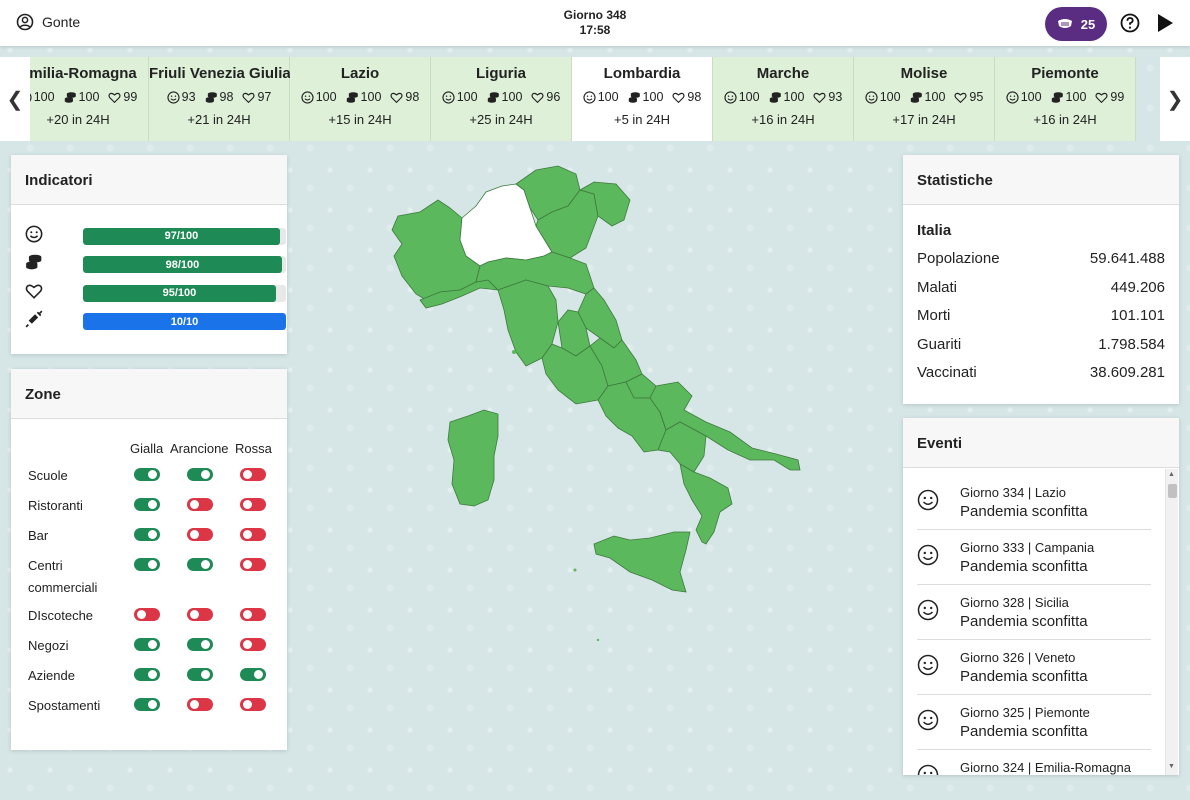 The image size is (1190, 800). What do you see at coordinates (924, 99) in the screenshot?
I see `region-card: Molise 100 100 95 +17 in 24H` at bounding box center [924, 99].